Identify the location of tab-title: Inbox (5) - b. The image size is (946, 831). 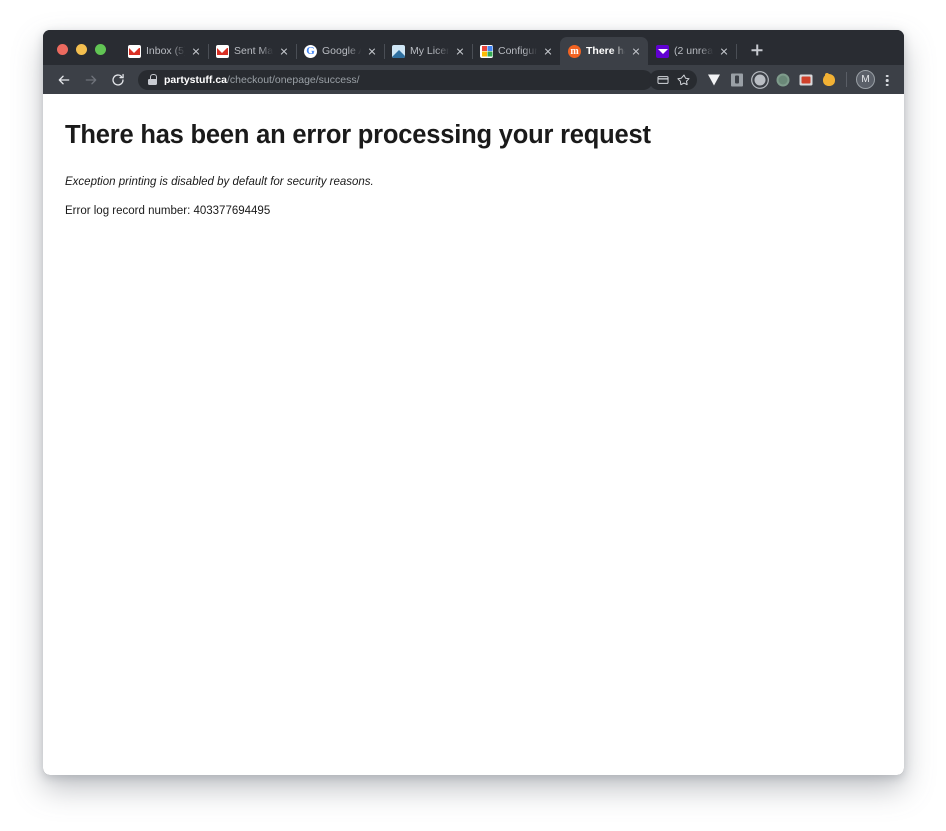
(166, 51).